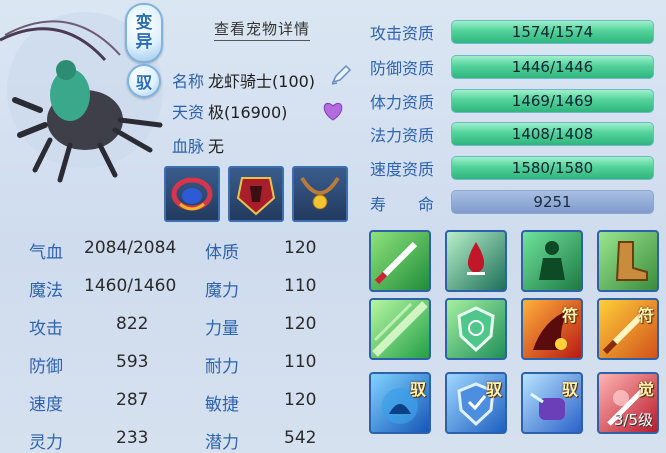 The height and width of the screenshot is (453, 666). I want to click on heart-icon, so click(333, 111).